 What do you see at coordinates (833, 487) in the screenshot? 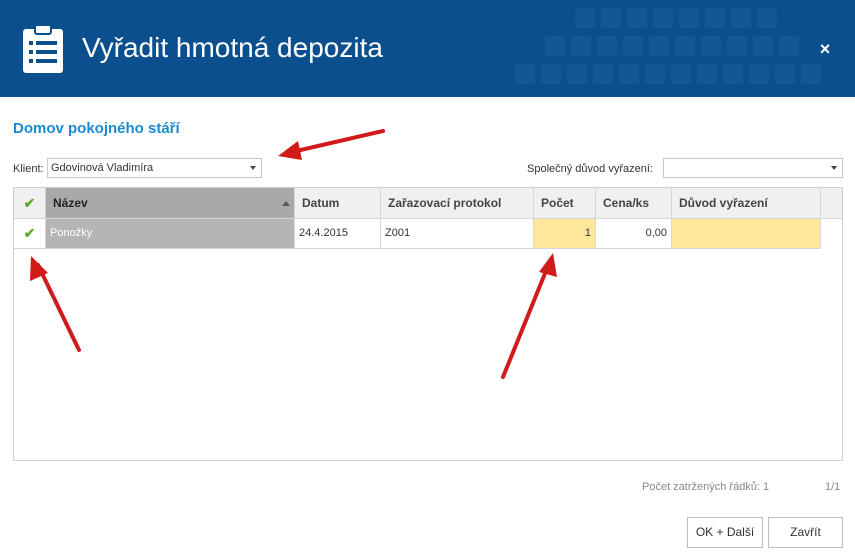
I see `page-indicator: 1/1` at bounding box center [833, 487].